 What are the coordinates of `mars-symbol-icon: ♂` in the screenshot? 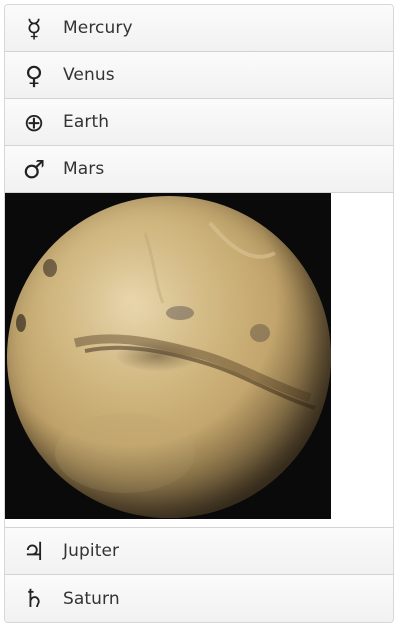 It's located at (34, 169).